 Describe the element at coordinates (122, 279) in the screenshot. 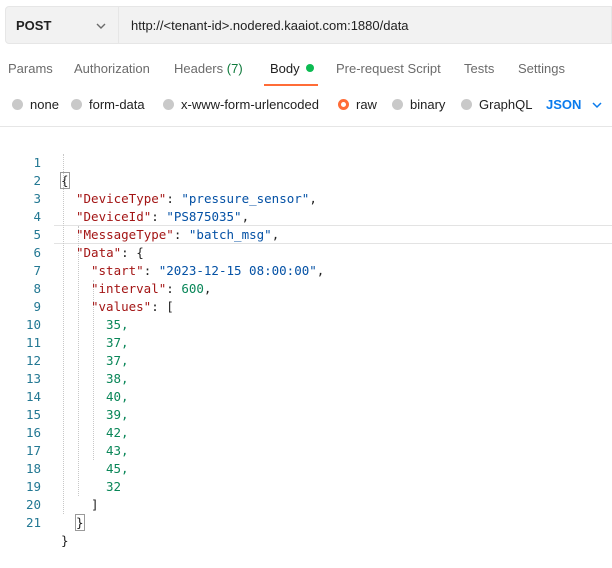

I see `code-line: 7 "interval": 600,` at that location.